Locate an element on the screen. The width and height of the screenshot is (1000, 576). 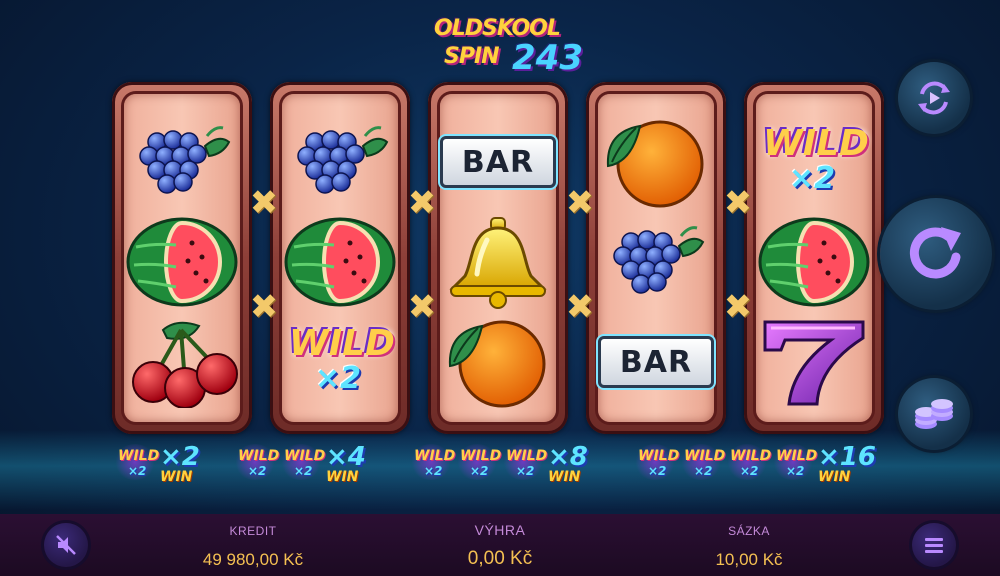
bonus-payout: ×16 WIN is located at coordinates (847, 464).